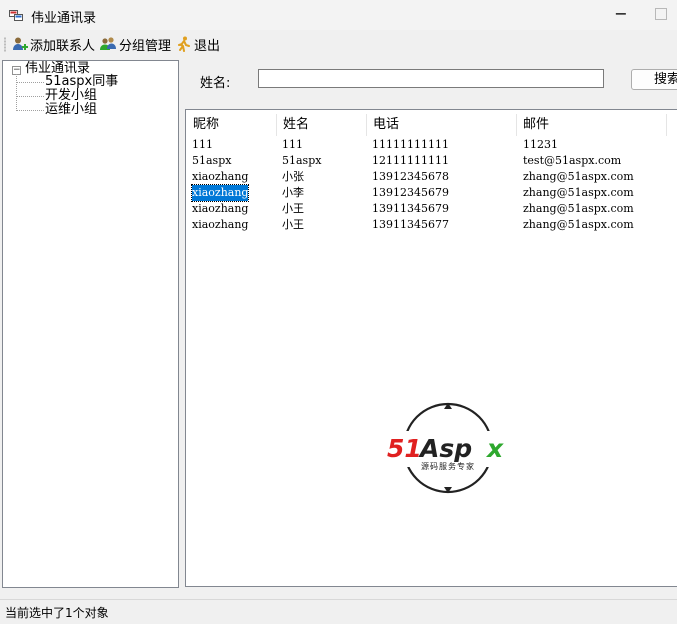 This screenshot has width=677, height=624. I want to click on status-text: 当前选中了1个对象, so click(57, 613).